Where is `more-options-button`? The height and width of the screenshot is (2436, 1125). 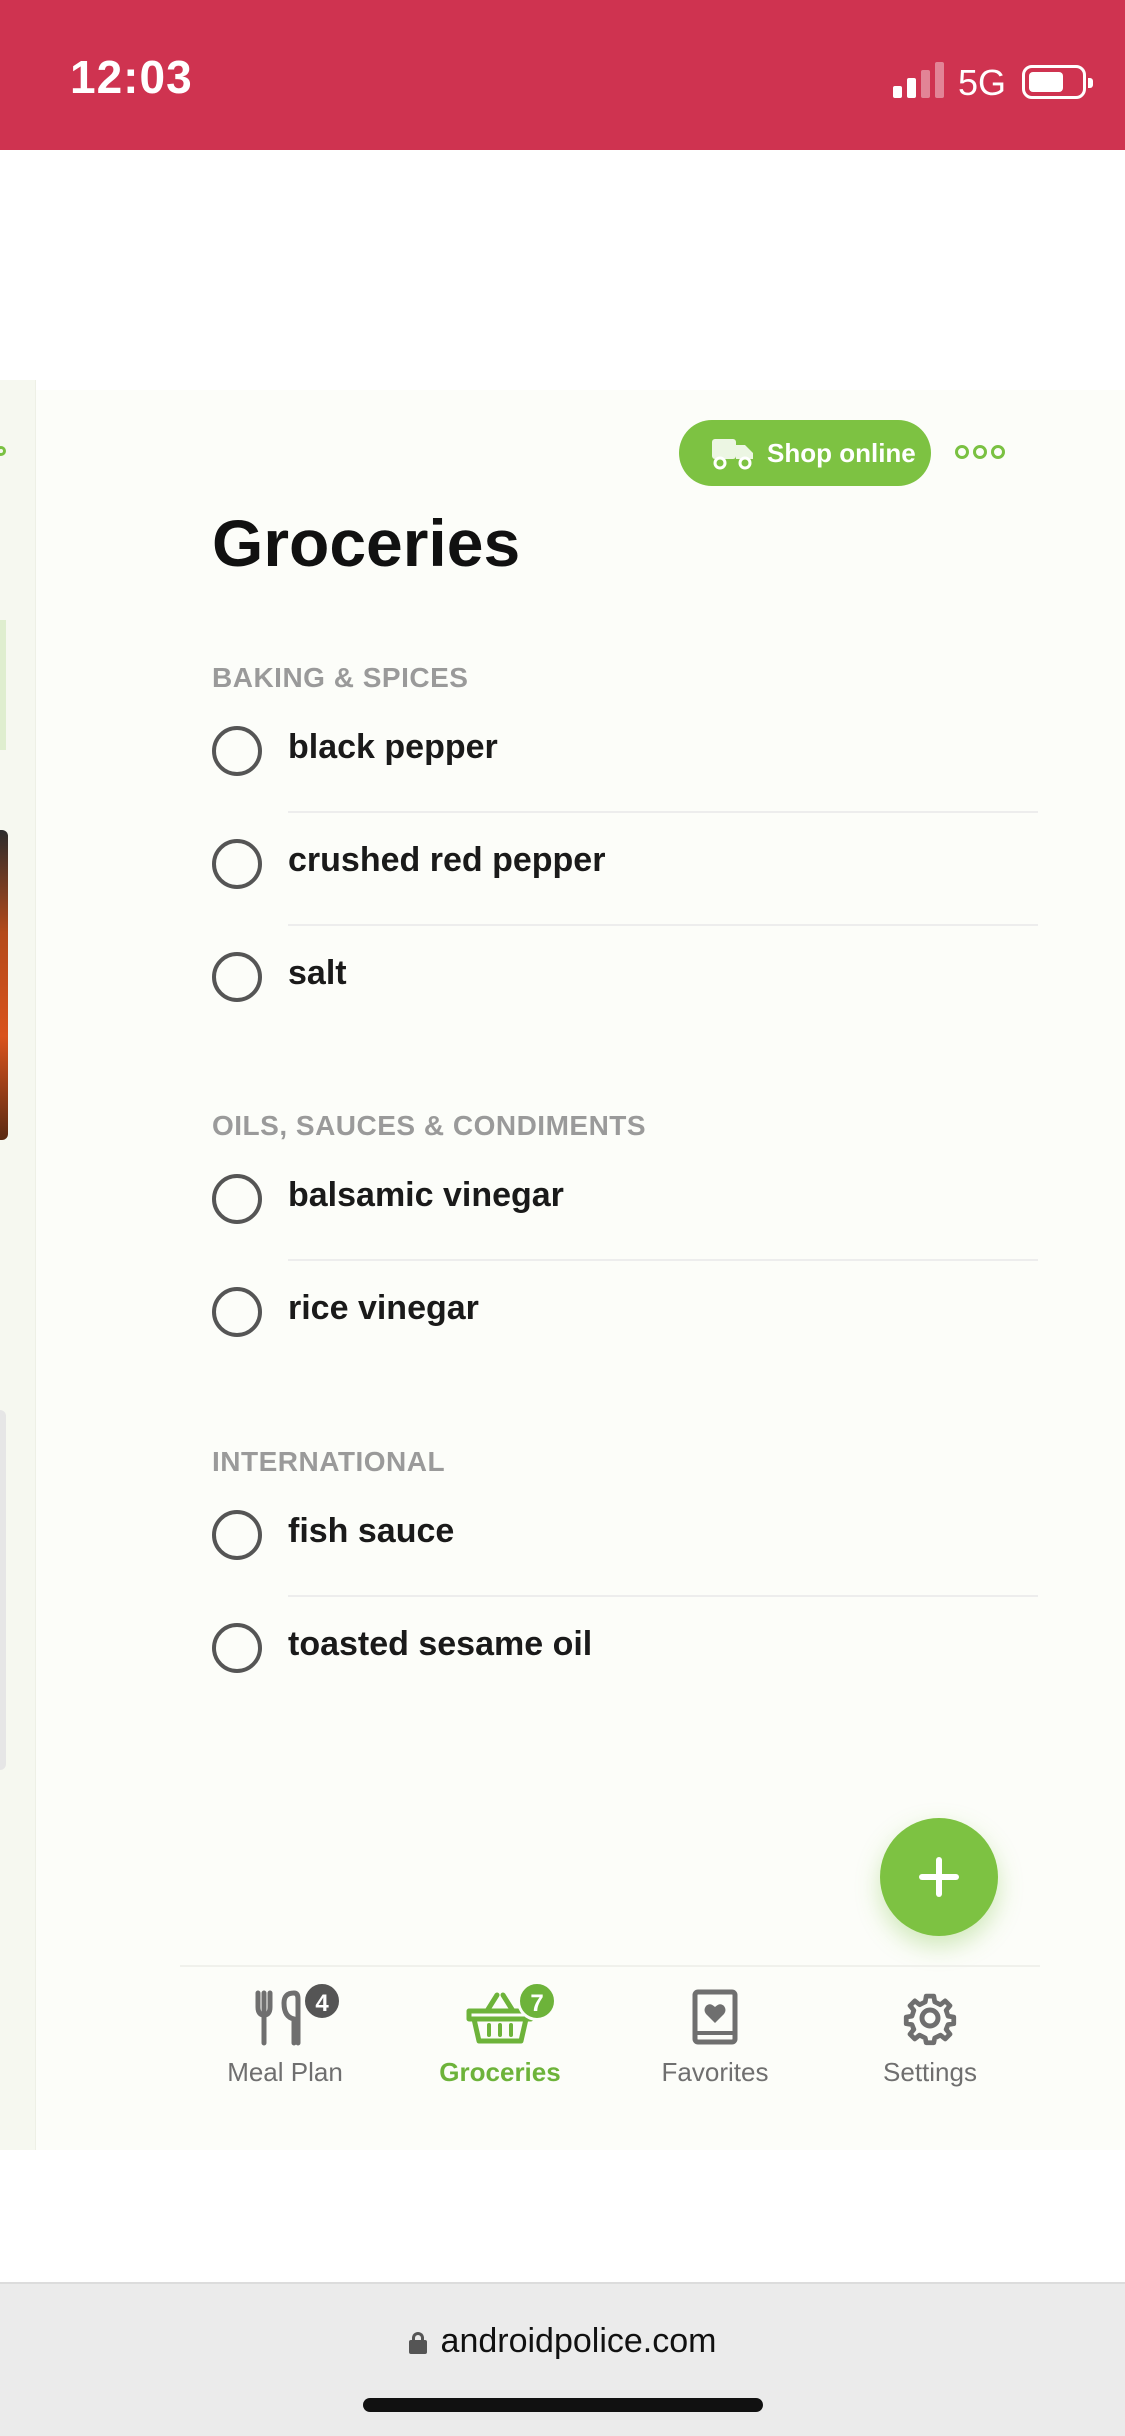
more-options-button is located at coordinates (980, 452).